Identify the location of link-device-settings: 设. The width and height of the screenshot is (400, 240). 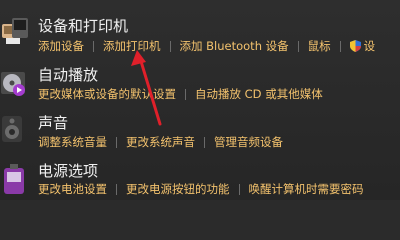
(370, 46).